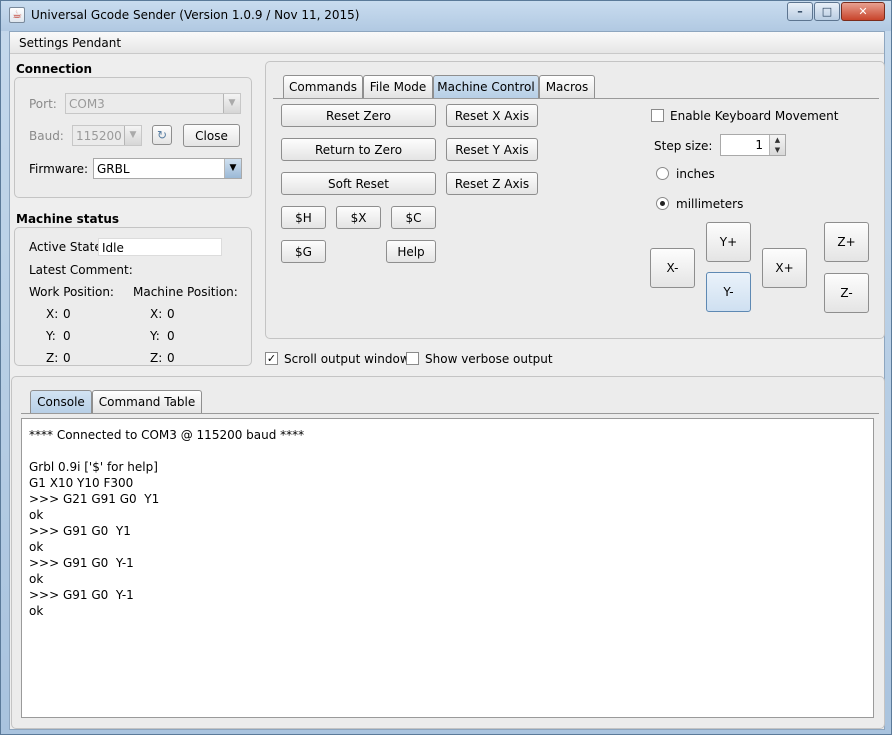 The width and height of the screenshot is (892, 735). I want to click on close-window-button: ✕, so click(863, 11).